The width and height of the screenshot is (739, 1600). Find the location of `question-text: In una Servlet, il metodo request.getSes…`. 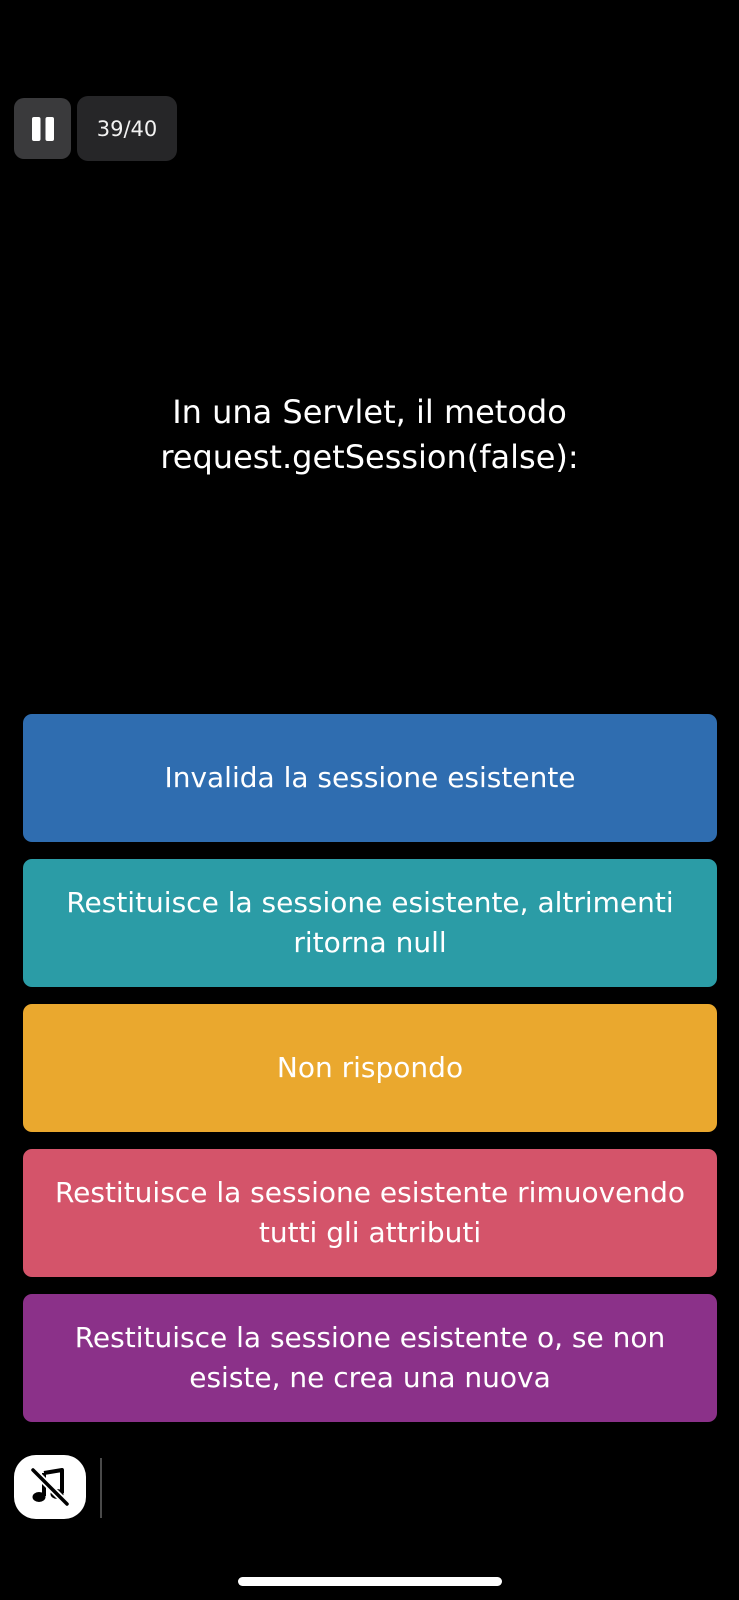

question-text: In una Servlet, il metodo request.getSes… is located at coordinates (369, 434).